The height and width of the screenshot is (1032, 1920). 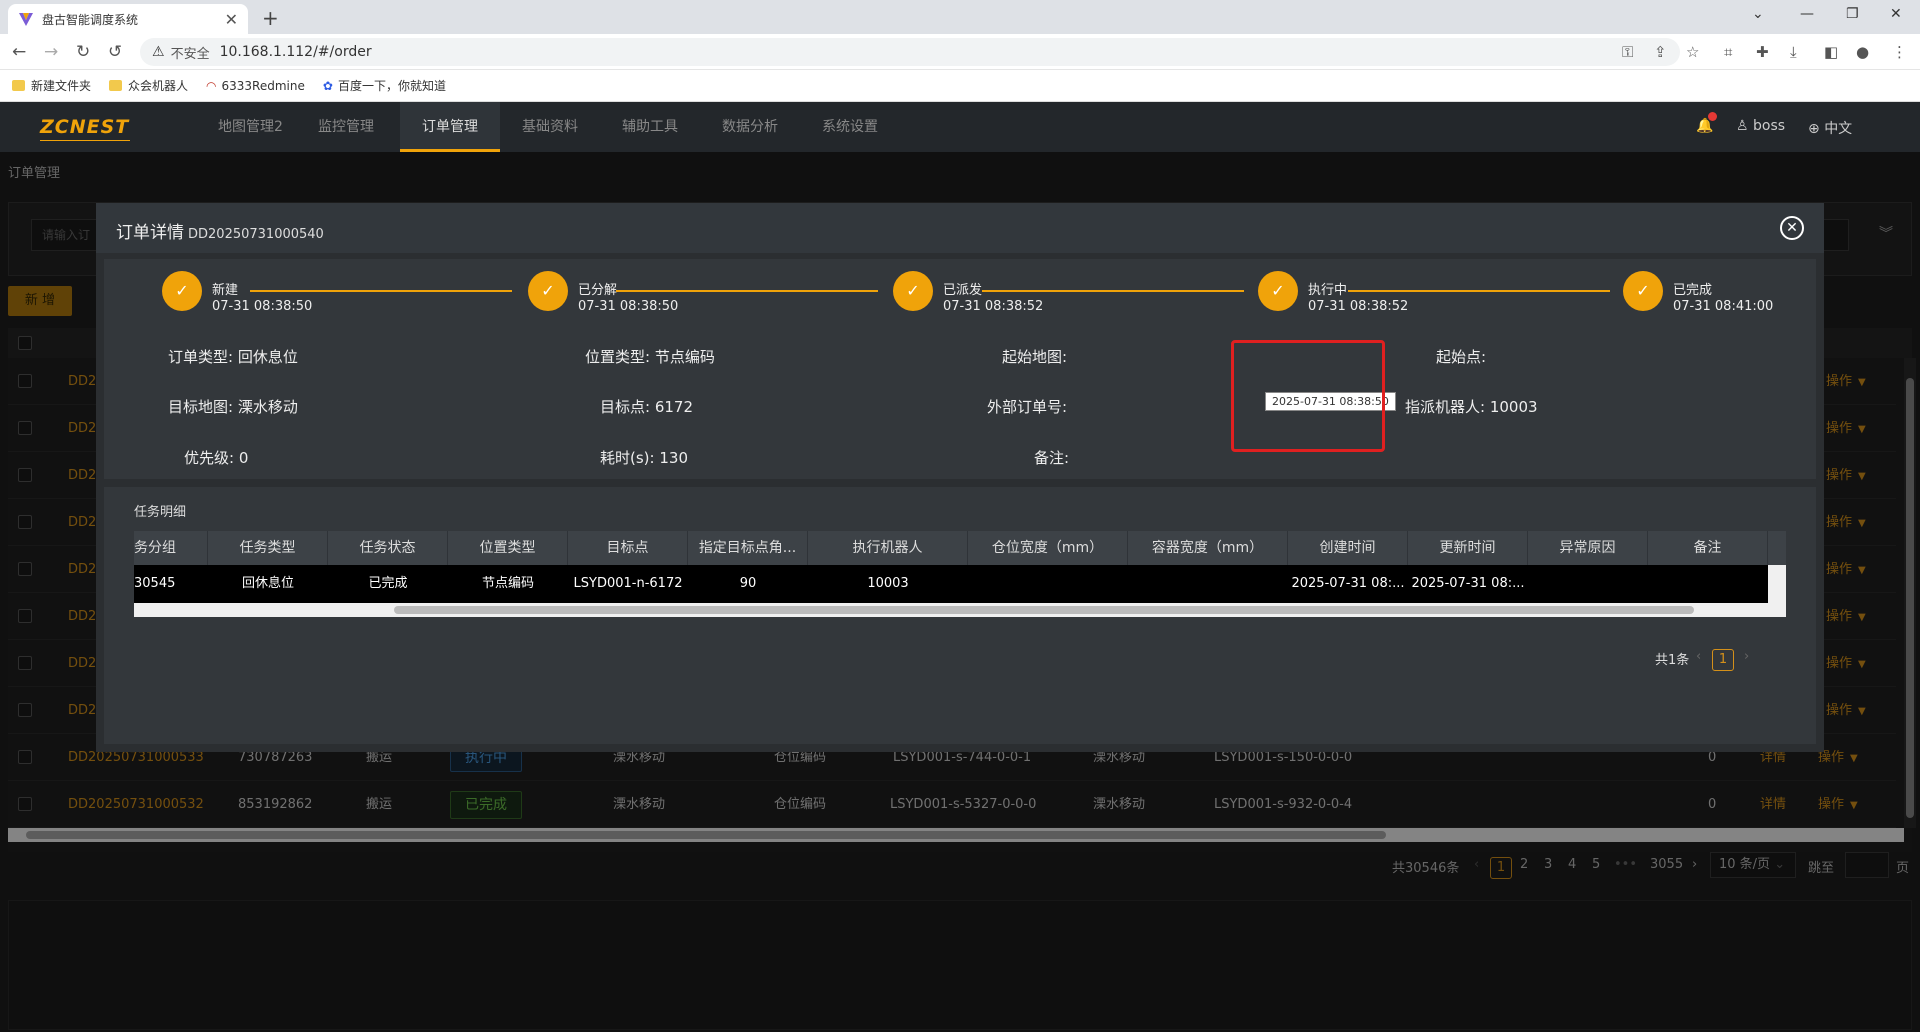 I want to click on task-vertical-scrollbar, so click(x=1777, y=584).